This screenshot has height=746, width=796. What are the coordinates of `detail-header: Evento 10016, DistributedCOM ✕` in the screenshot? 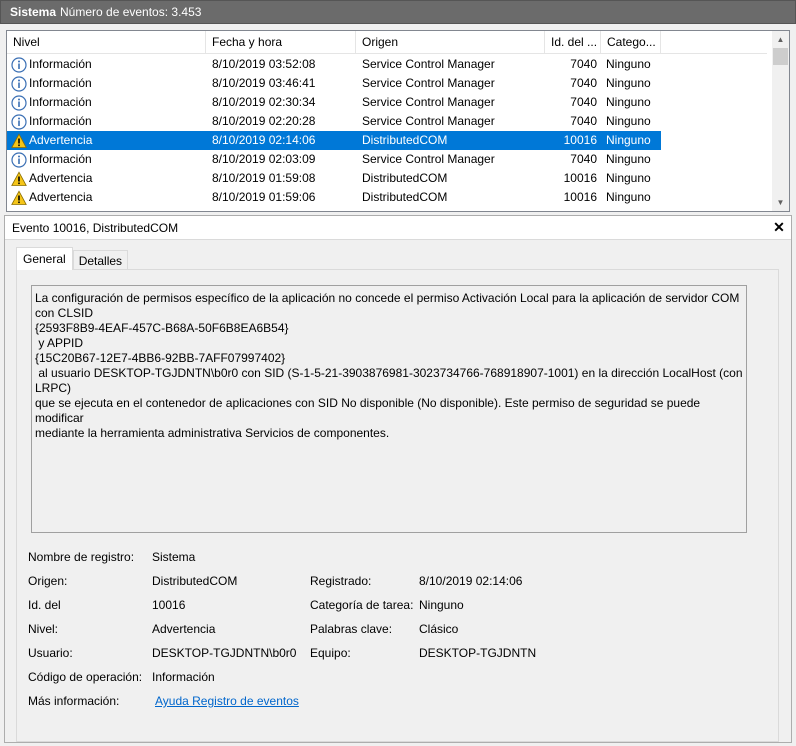 It's located at (398, 228).